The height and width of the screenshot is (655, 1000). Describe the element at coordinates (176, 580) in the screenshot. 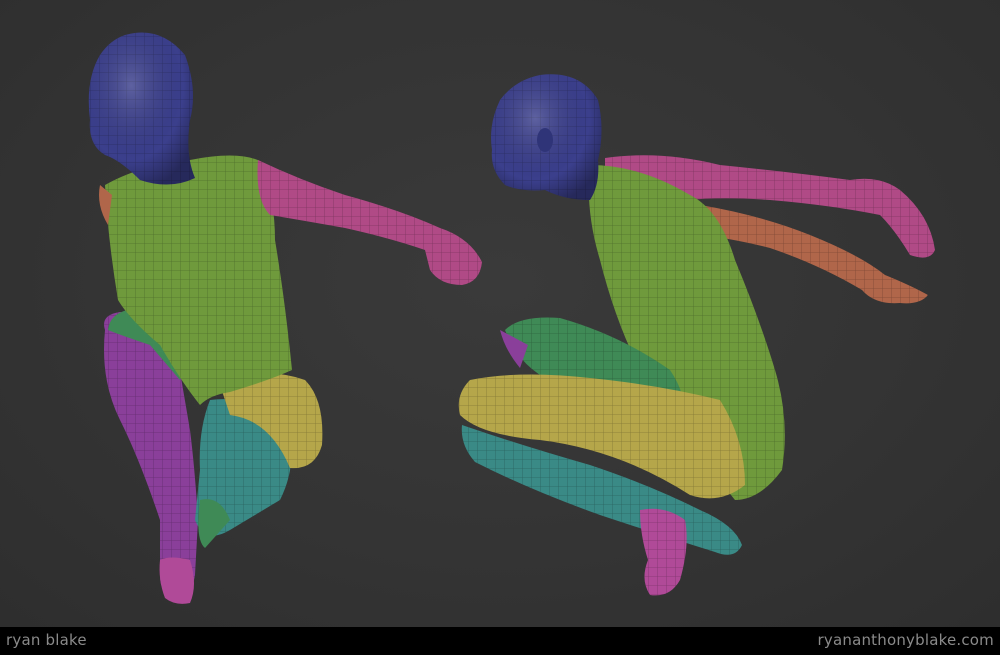

I see `left-figure-foot` at that location.